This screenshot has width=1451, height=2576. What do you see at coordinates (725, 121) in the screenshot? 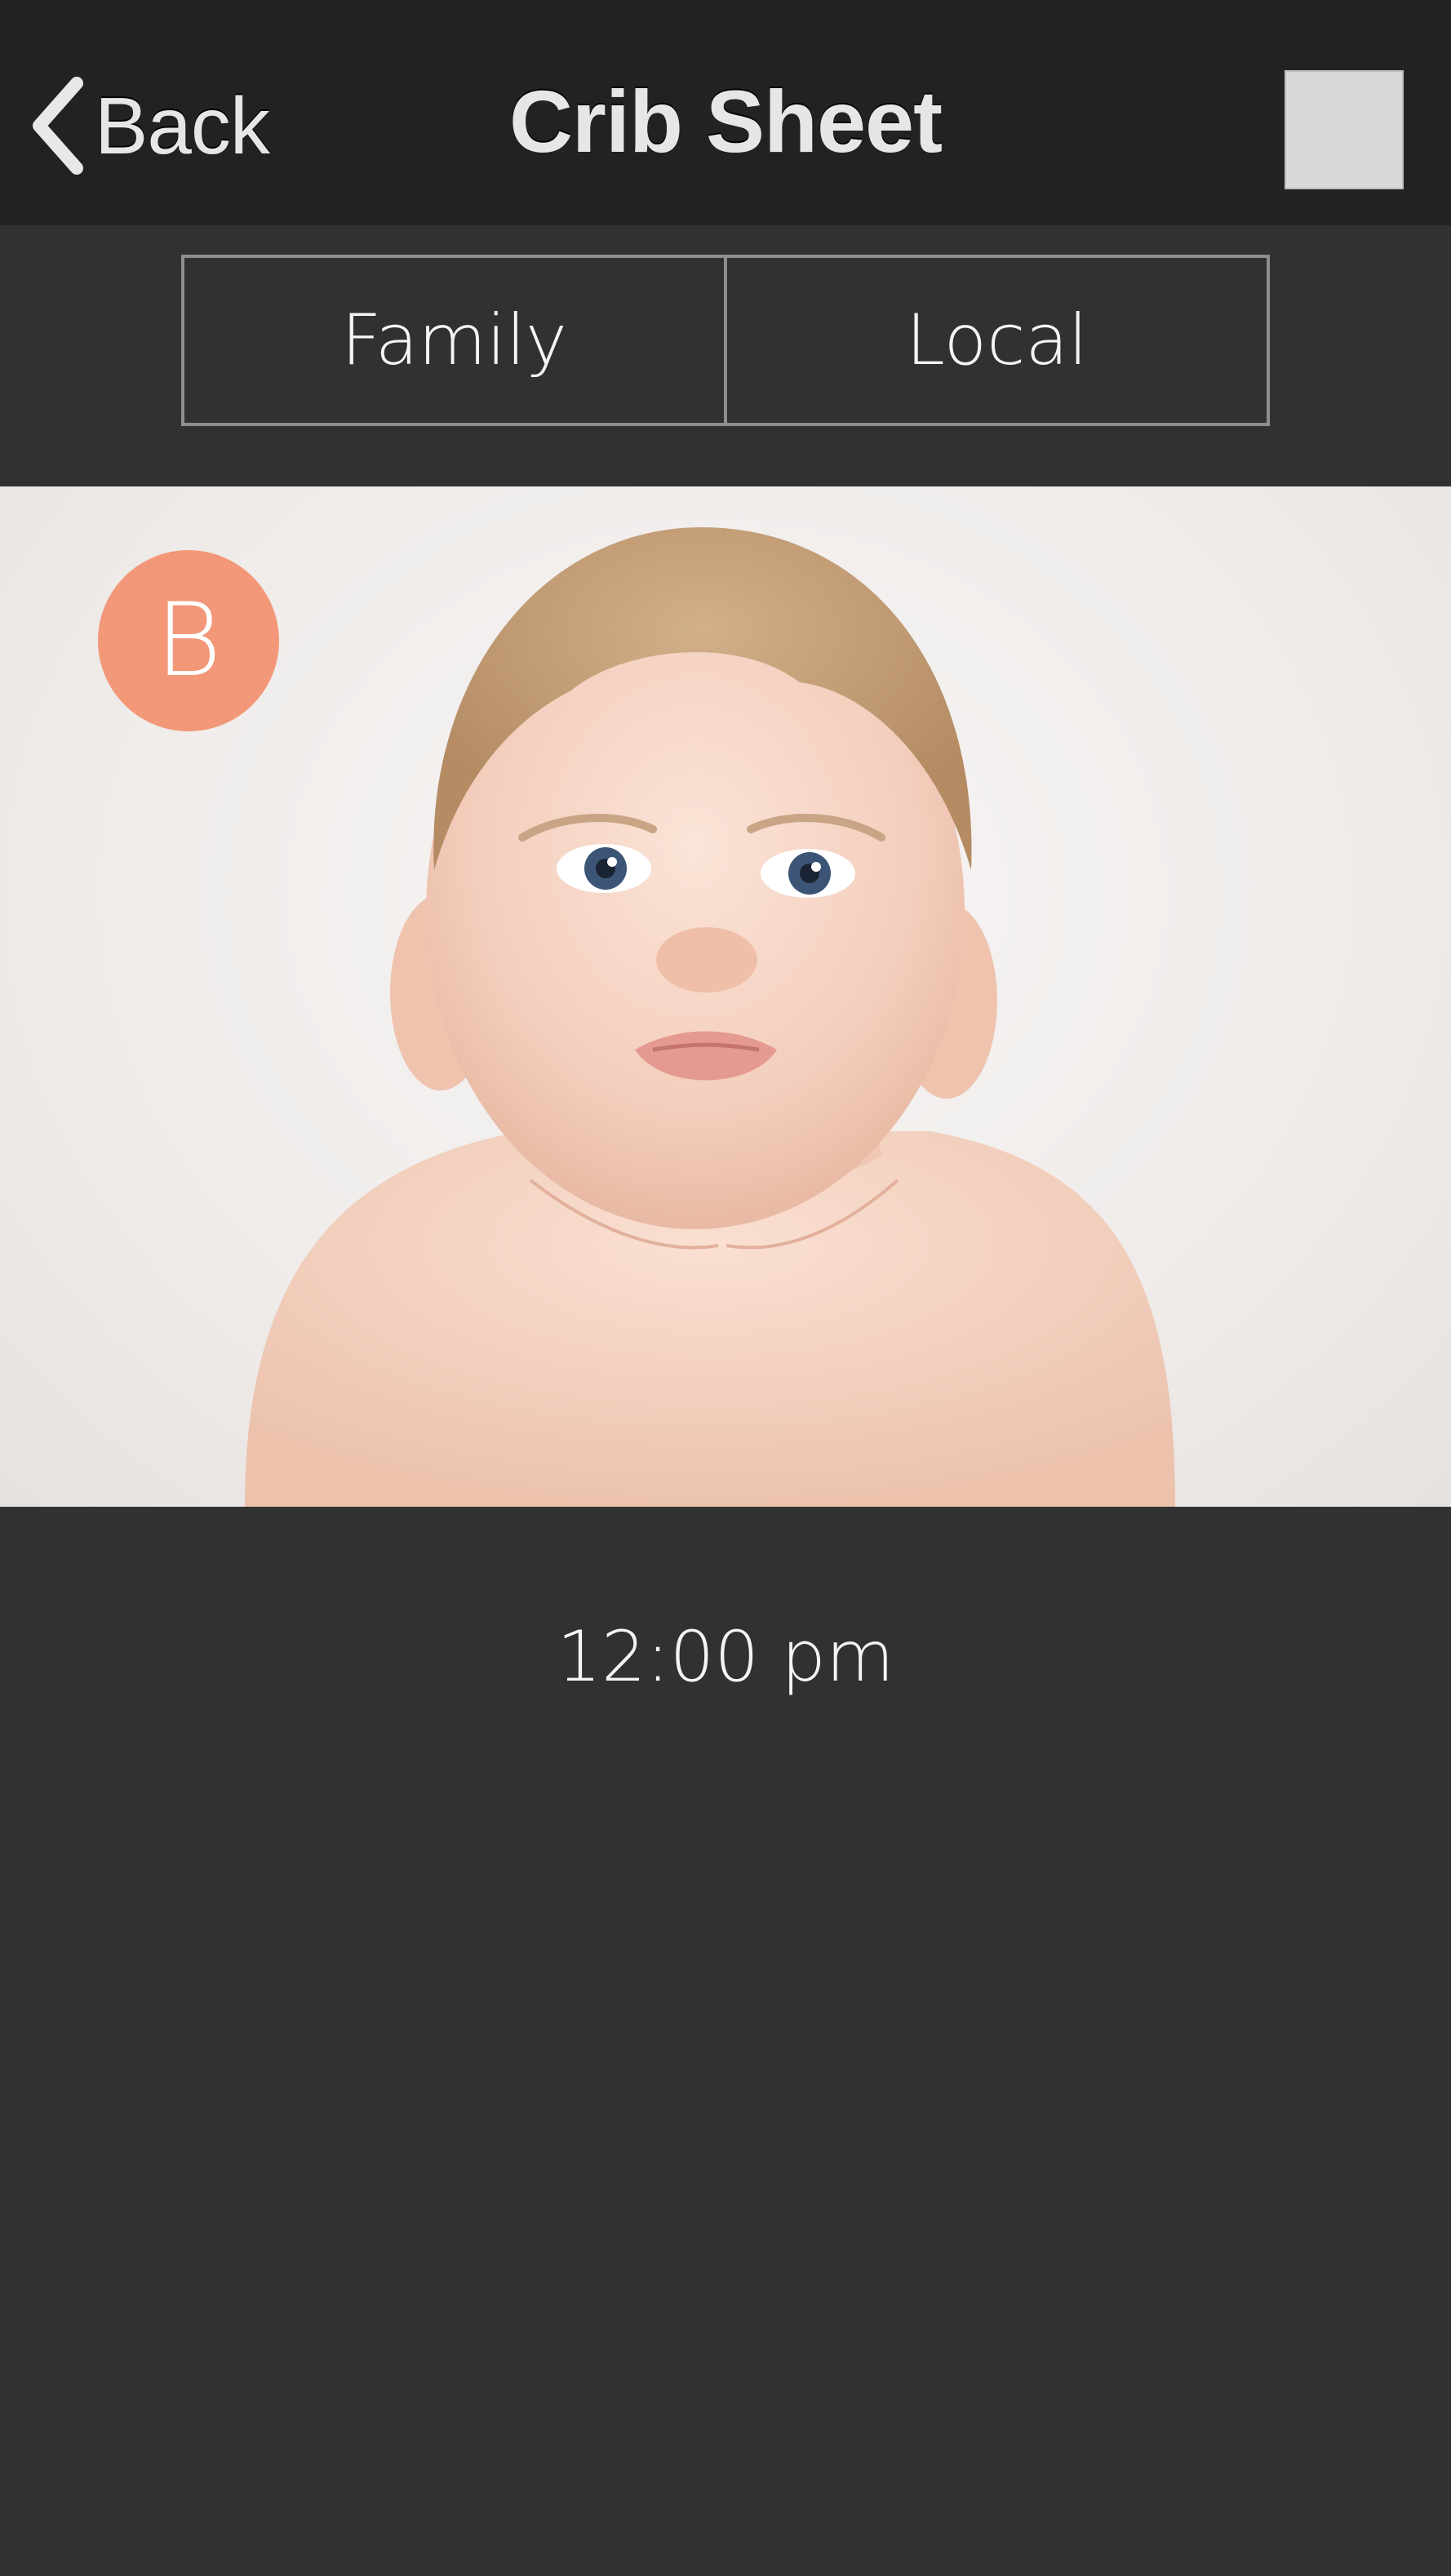
I see `page-title-text: Crib Sheet` at bounding box center [725, 121].